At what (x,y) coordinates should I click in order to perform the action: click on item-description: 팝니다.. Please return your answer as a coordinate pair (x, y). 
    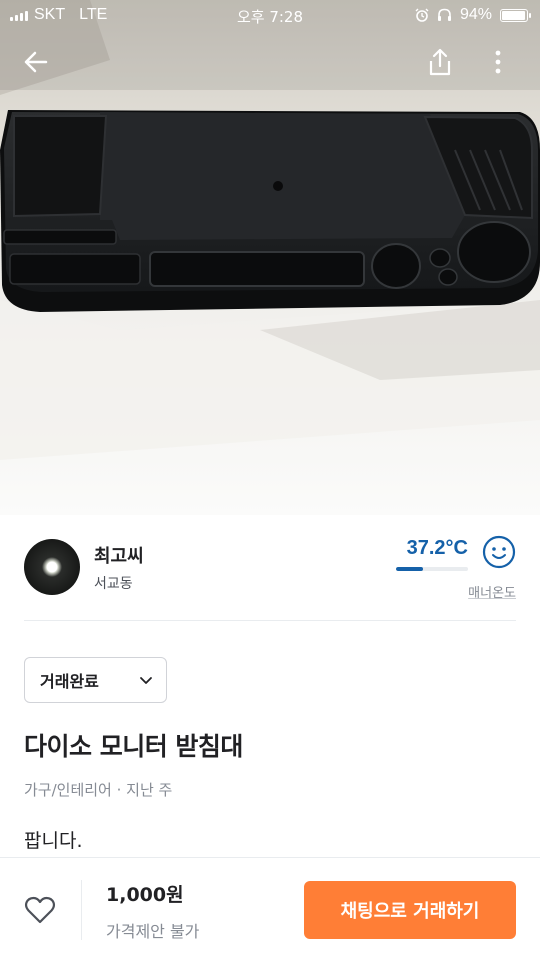
    Looking at the image, I should click on (53, 841).